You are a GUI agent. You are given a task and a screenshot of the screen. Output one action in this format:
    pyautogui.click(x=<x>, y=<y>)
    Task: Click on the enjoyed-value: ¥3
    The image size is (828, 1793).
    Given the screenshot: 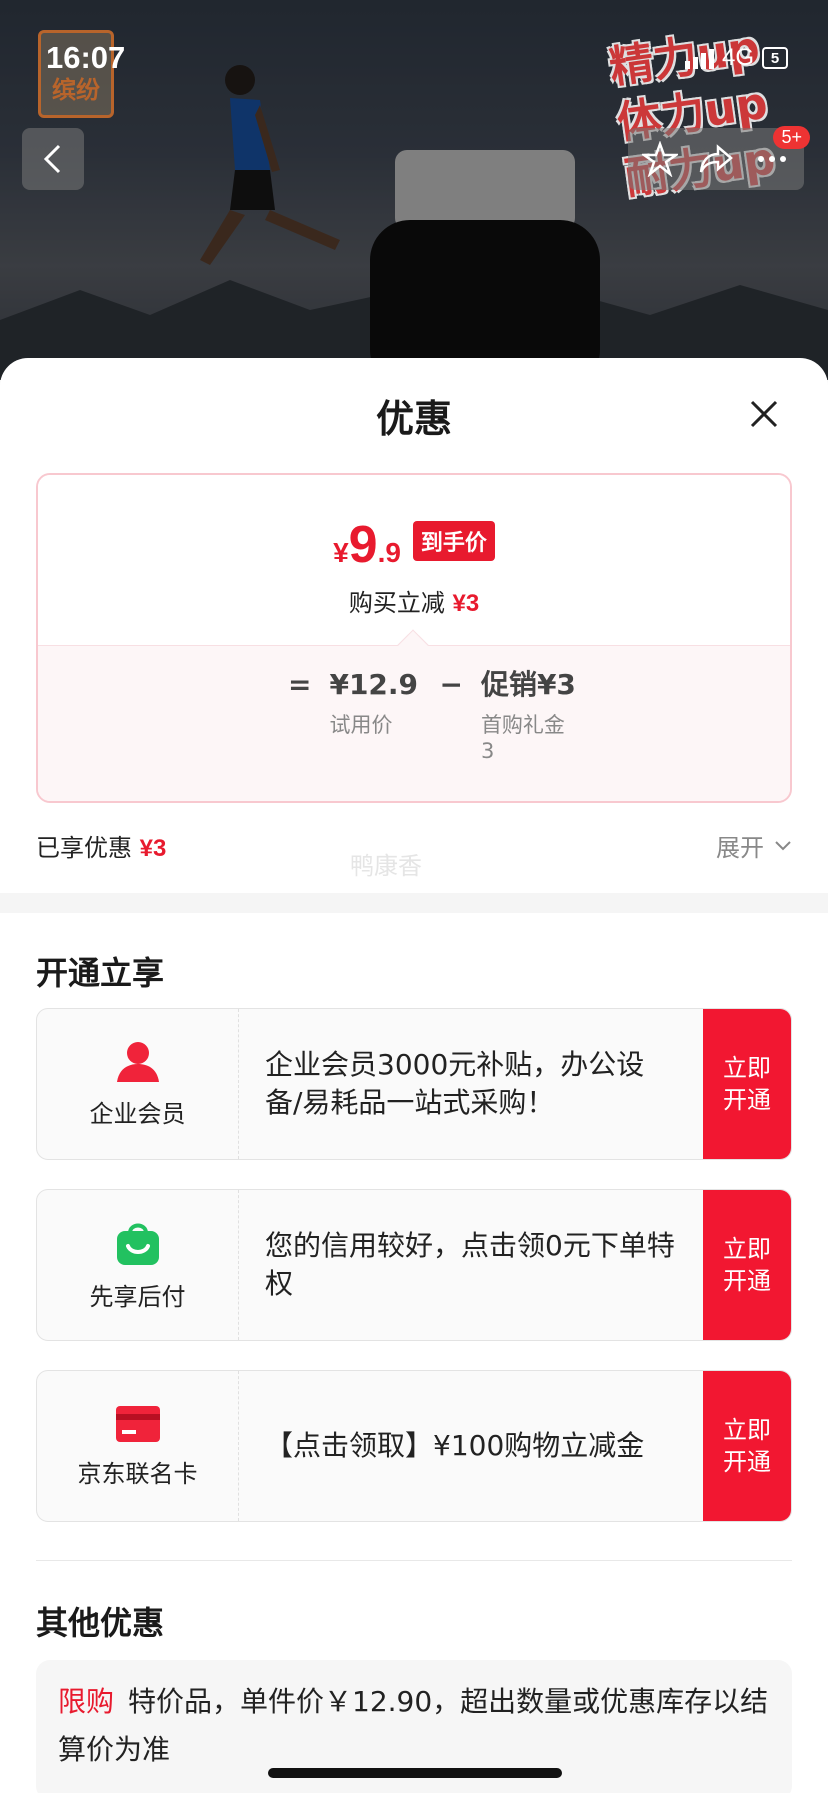 What is the action you would take?
    pyautogui.click(x=153, y=848)
    